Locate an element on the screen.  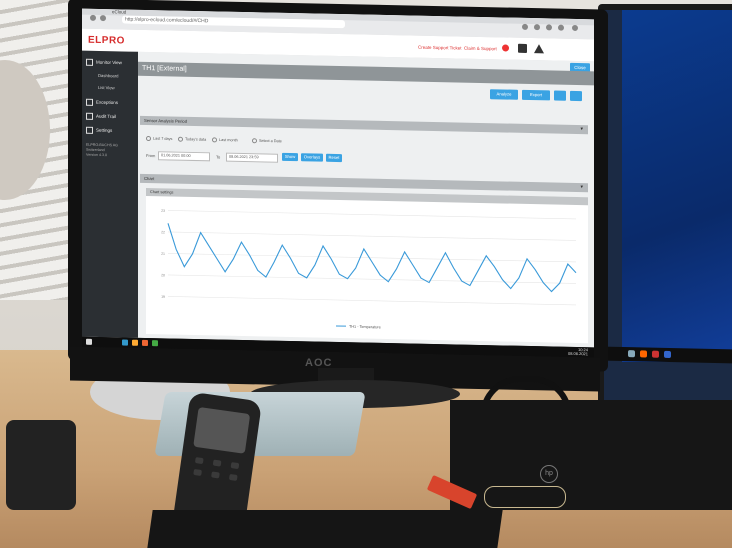
print-icon is located at coordinates (576, 96).